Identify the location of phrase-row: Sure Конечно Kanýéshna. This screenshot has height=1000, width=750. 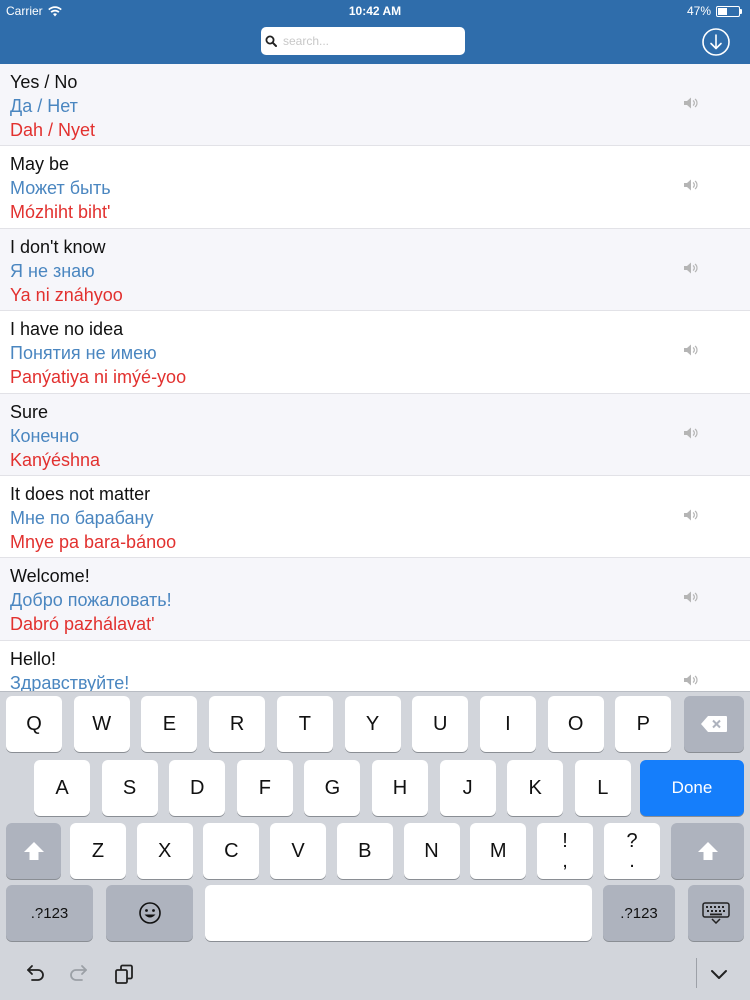
(375, 434).